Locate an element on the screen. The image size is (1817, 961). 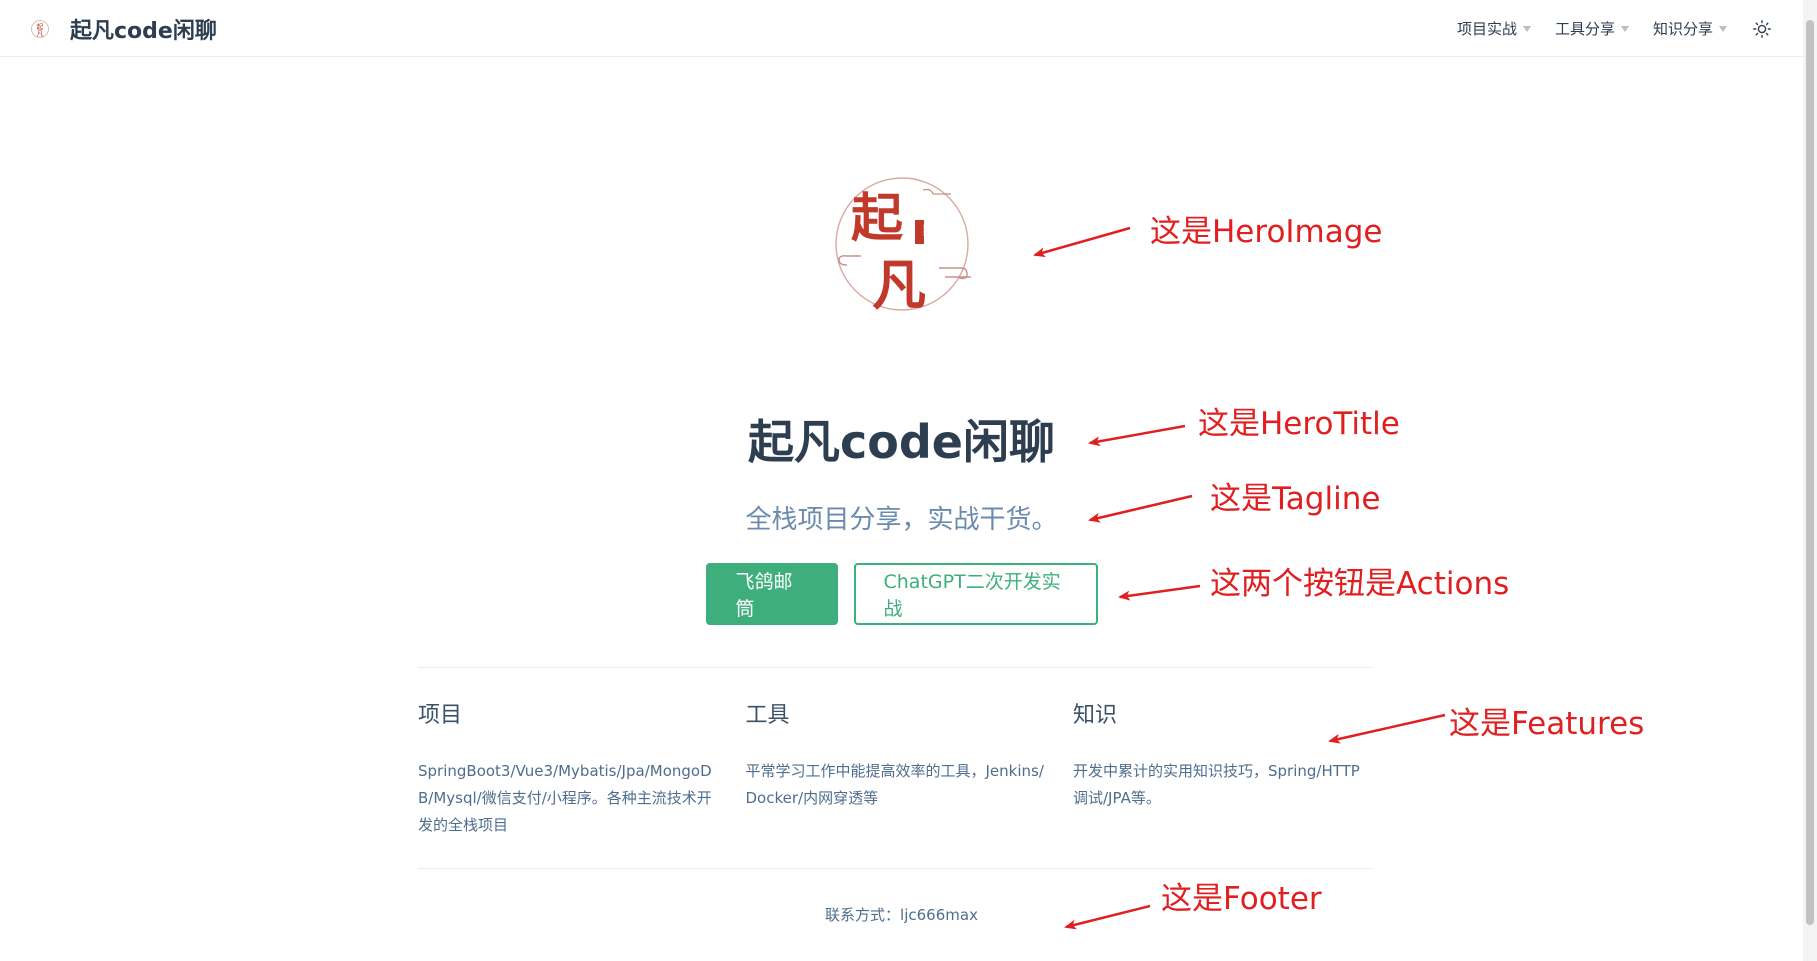
action-button-secondary: ChatGPT二次开发实战 is located at coordinates (975, 594).